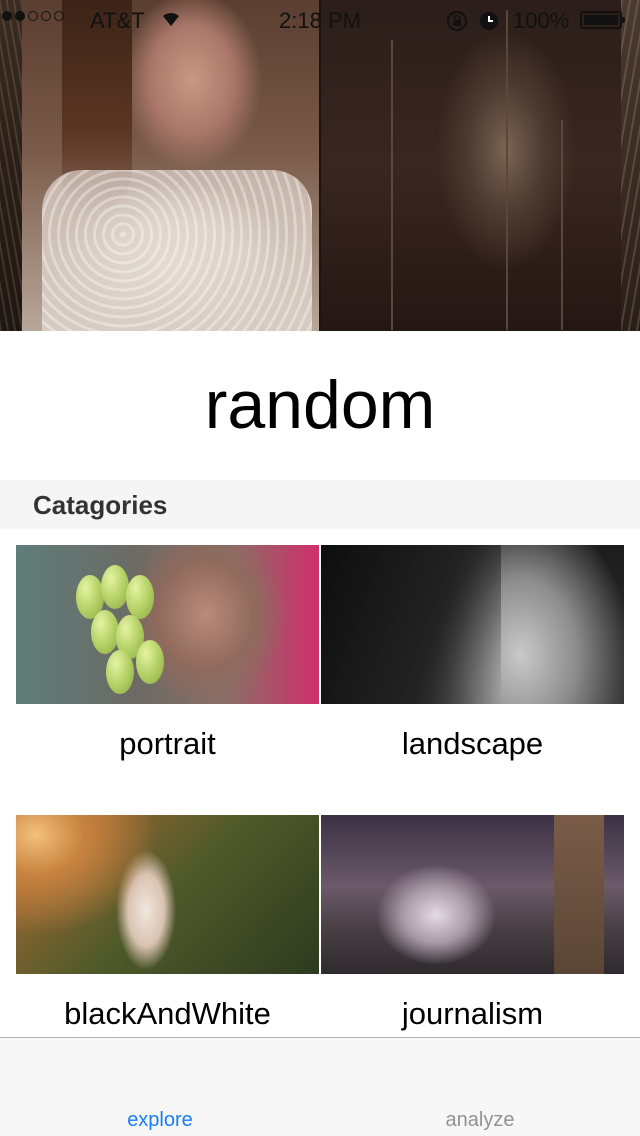 This screenshot has width=640, height=1136. What do you see at coordinates (541, 20) in the screenshot?
I see `battery-percentage: 100%` at bounding box center [541, 20].